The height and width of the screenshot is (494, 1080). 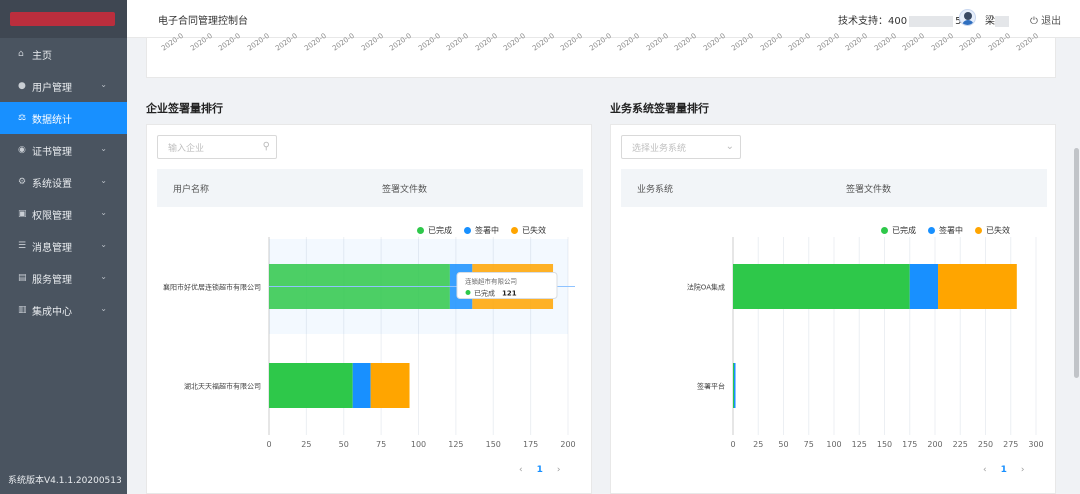 What do you see at coordinates (21, 54) in the screenshot?
I see `home-icon: ⌂` at bounding box center [21, 54].